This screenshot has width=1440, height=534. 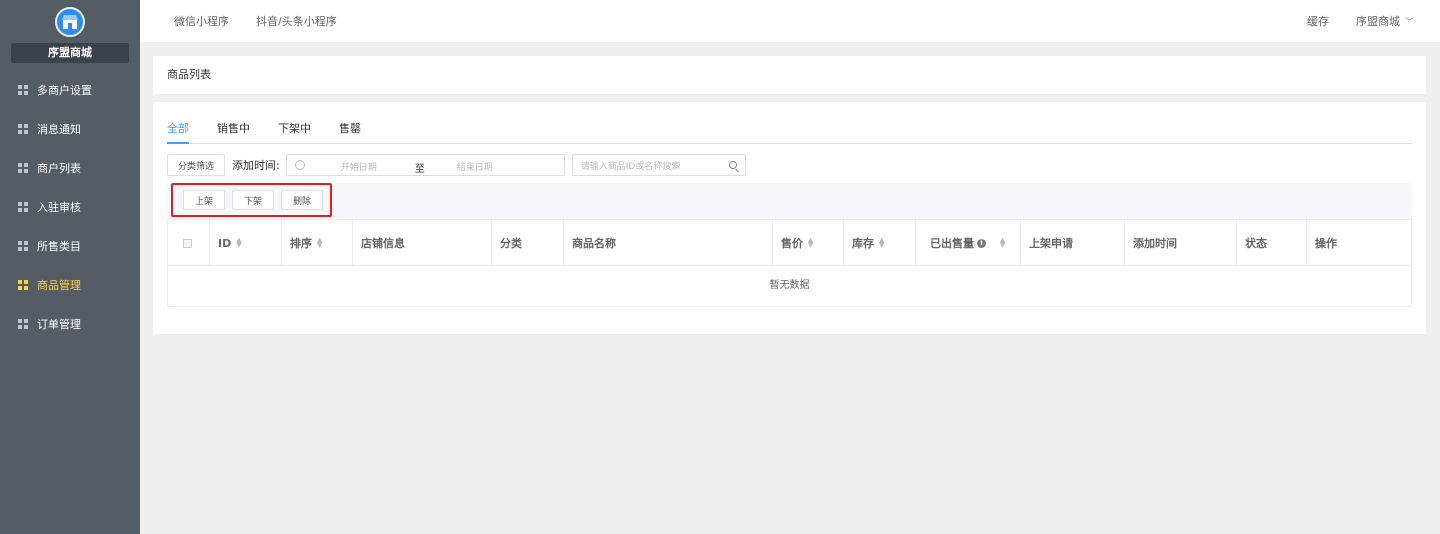 I want to click on chevron-down-icon: ﹀, so click(x=1409, y=22).